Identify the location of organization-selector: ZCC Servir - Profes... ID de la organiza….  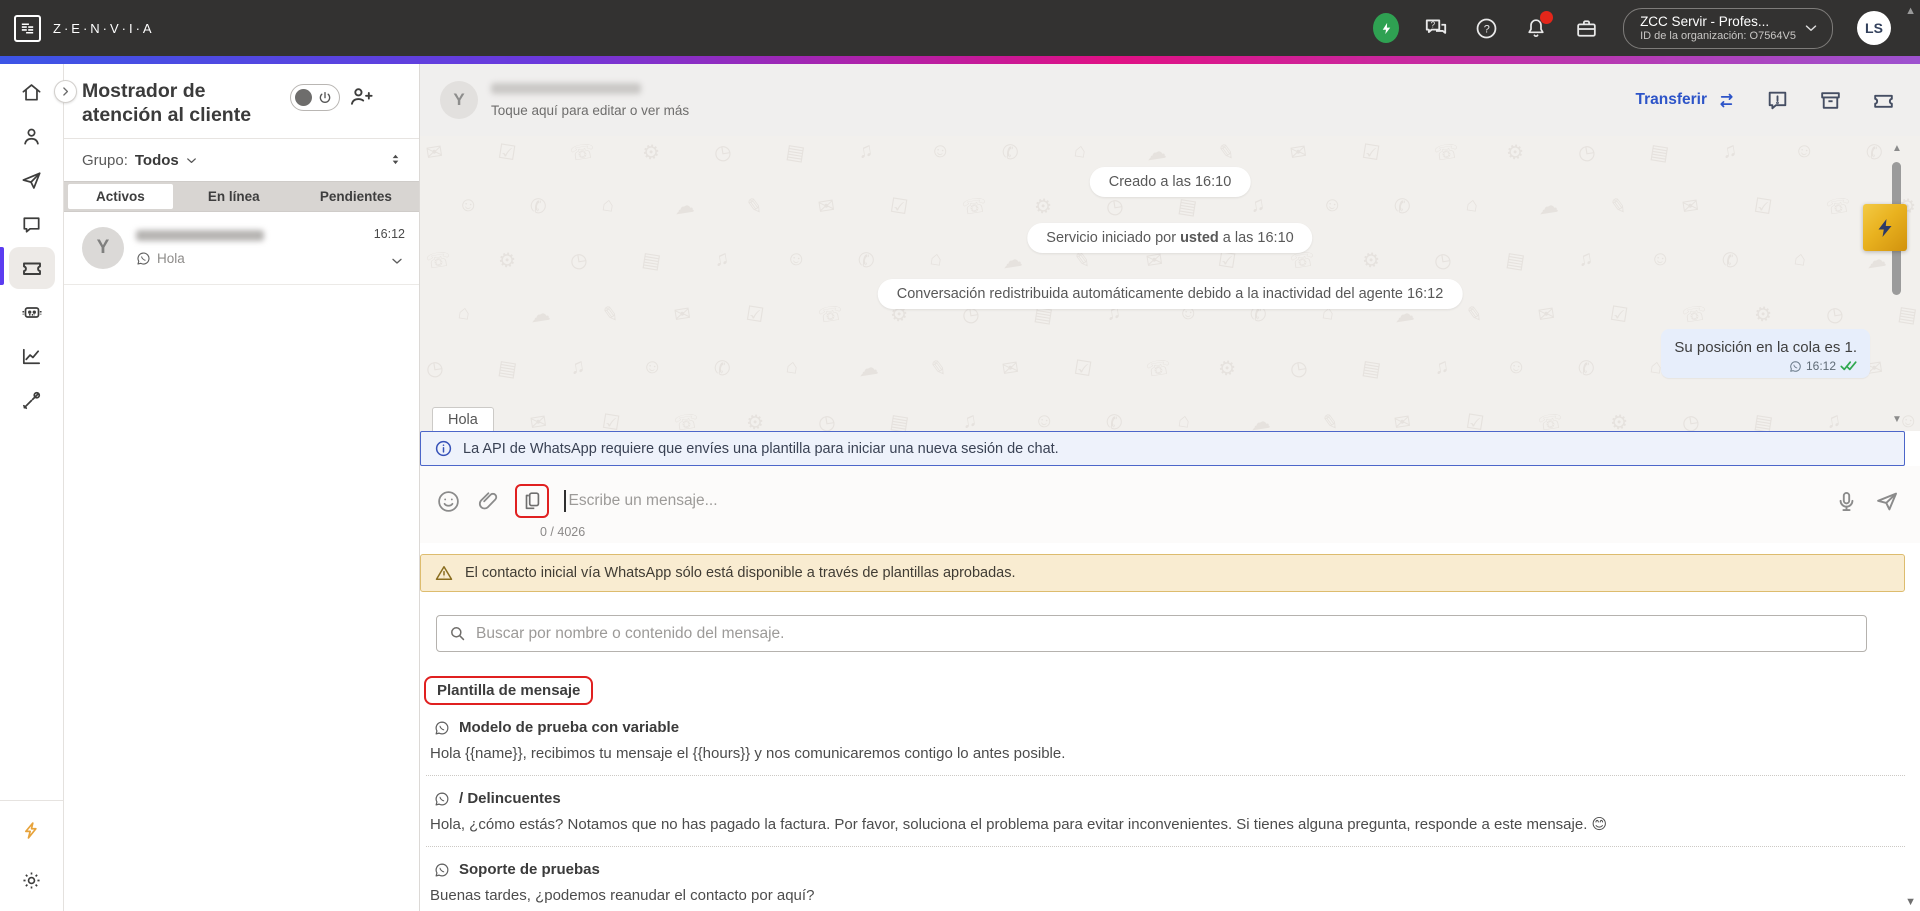
(1728, 28).